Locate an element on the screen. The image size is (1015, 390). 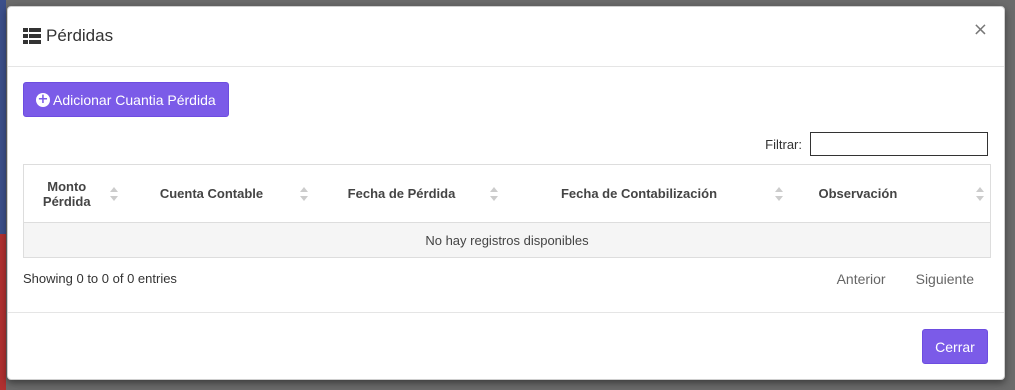
close-button: Cerrar is located at coordinates (955, 346).